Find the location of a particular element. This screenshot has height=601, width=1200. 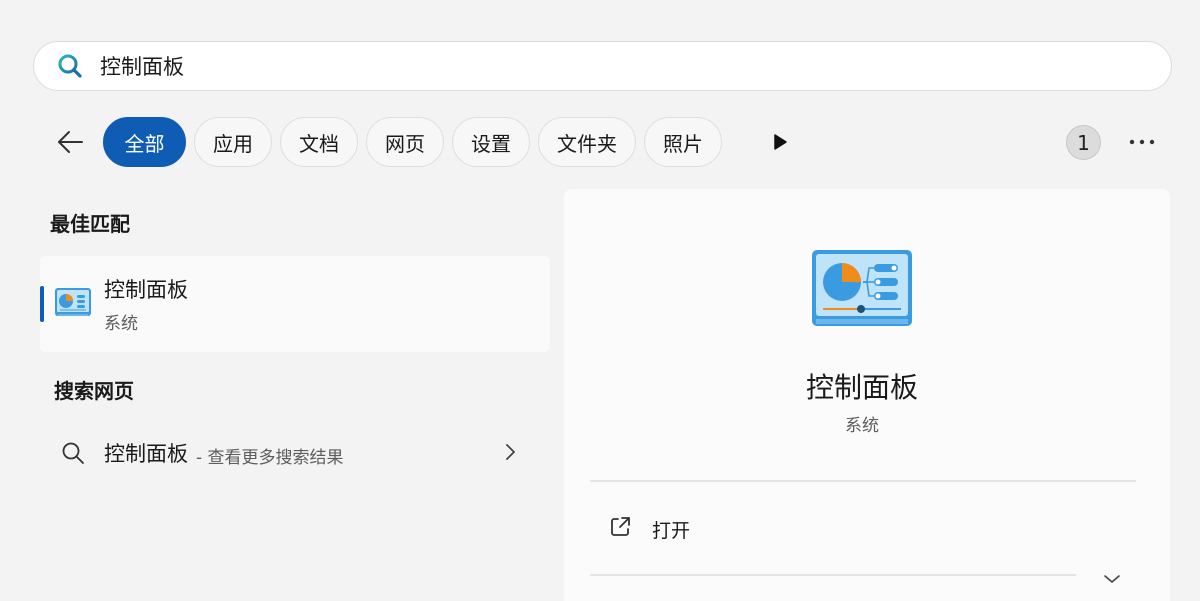

web-search-result: 控制面板 - 查看更多搜索结果 is located at coordinates (295, 453).